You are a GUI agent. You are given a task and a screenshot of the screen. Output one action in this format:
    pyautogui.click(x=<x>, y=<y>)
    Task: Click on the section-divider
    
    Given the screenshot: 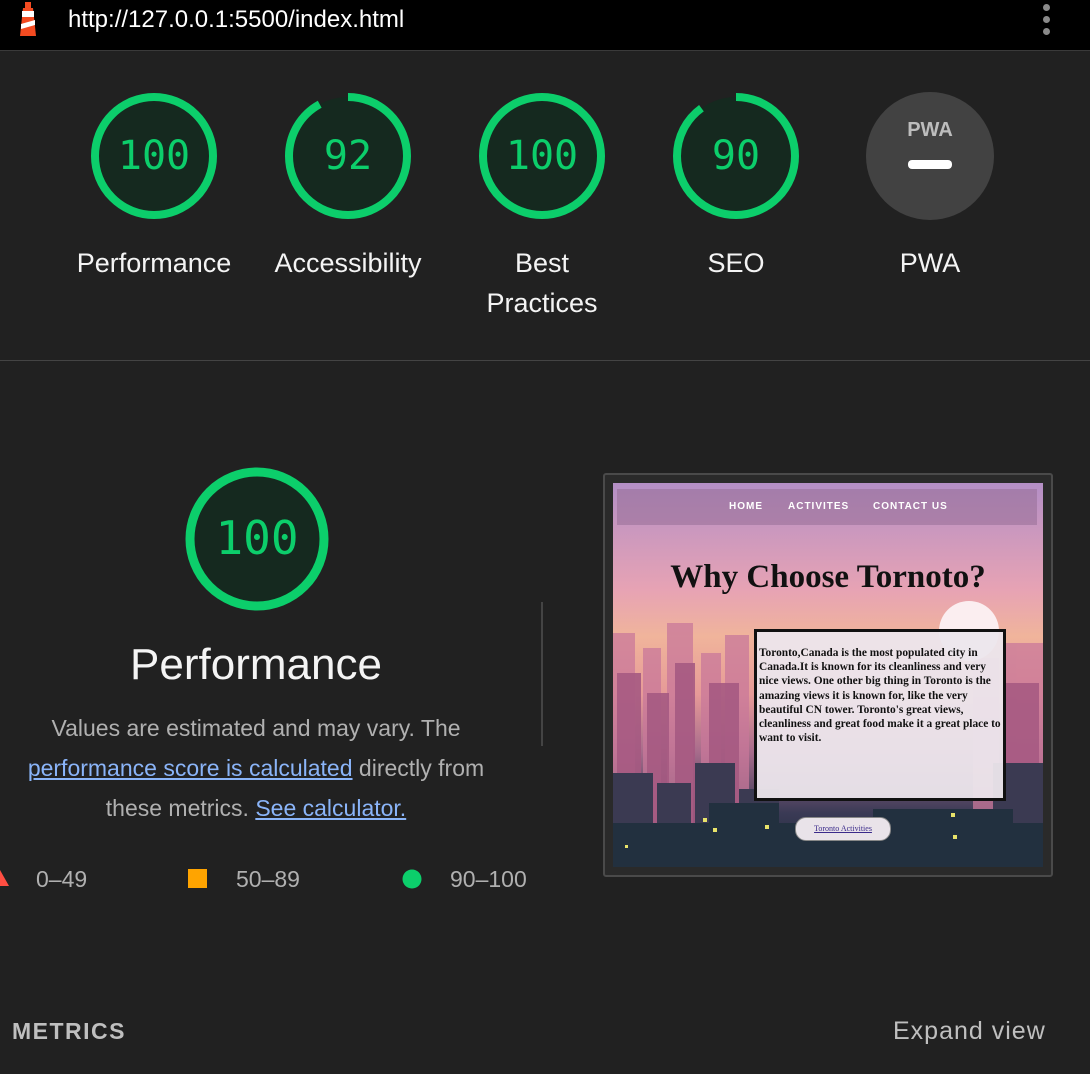 What is the action you would take?
    pyautogui.click(x=542, y=674)
    